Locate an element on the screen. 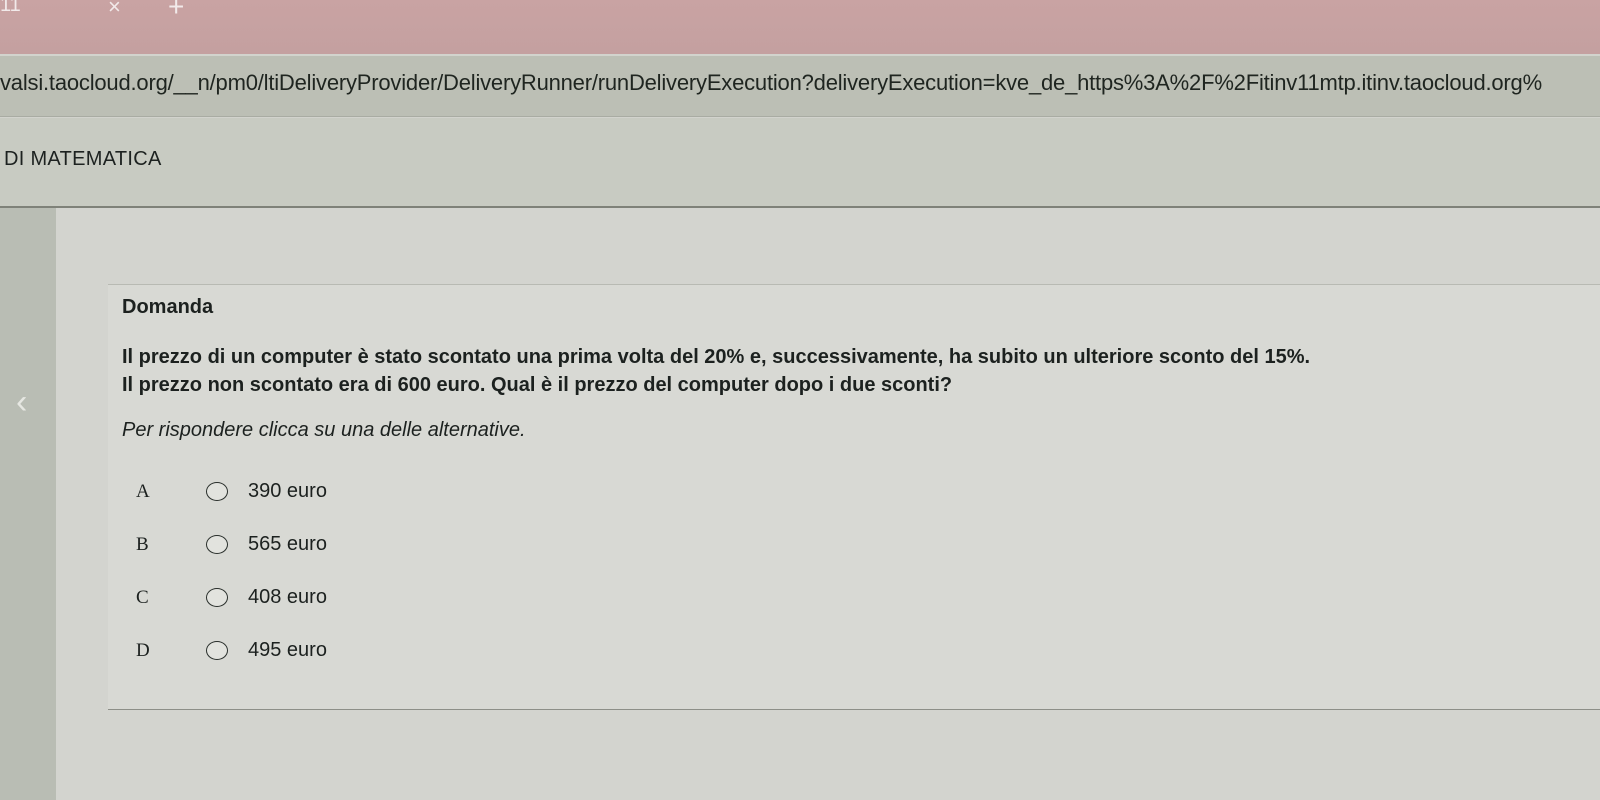 The width and height of the screenshot is (1600, 800). choice-letter: B is located at coordinates (142, 544).